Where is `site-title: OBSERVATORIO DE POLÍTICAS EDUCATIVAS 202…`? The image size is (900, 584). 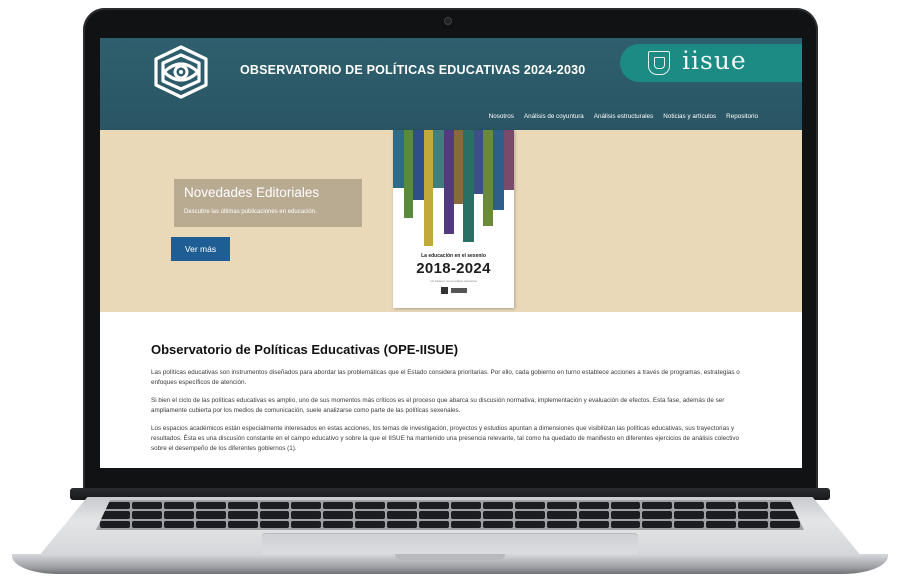 site-title: OBSERVATORIO DE POLÍTICAS EDUCATIVAS 202… is located at coordinates (413, 70).